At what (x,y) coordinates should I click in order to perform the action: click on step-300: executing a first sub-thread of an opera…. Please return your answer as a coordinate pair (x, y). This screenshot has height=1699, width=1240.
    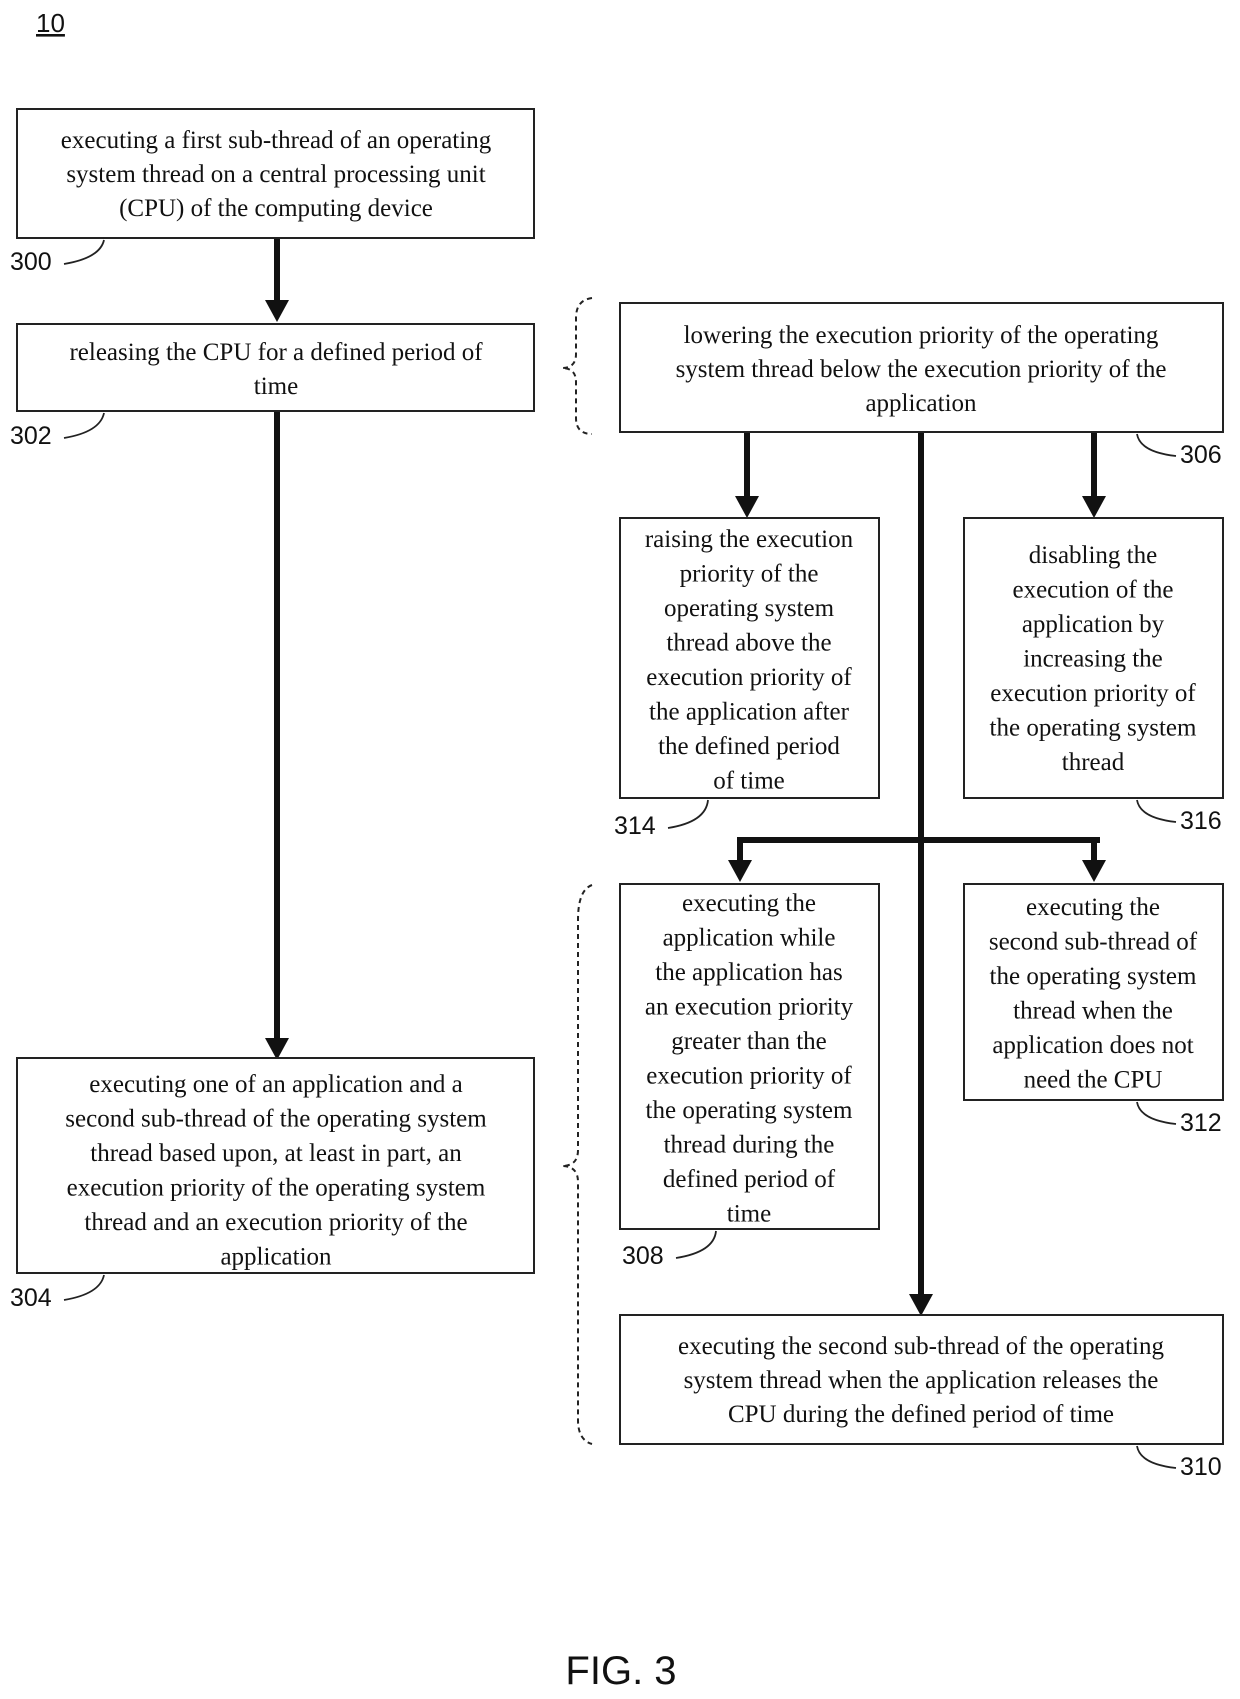
    Looking at the image, I should click on (275, 173).